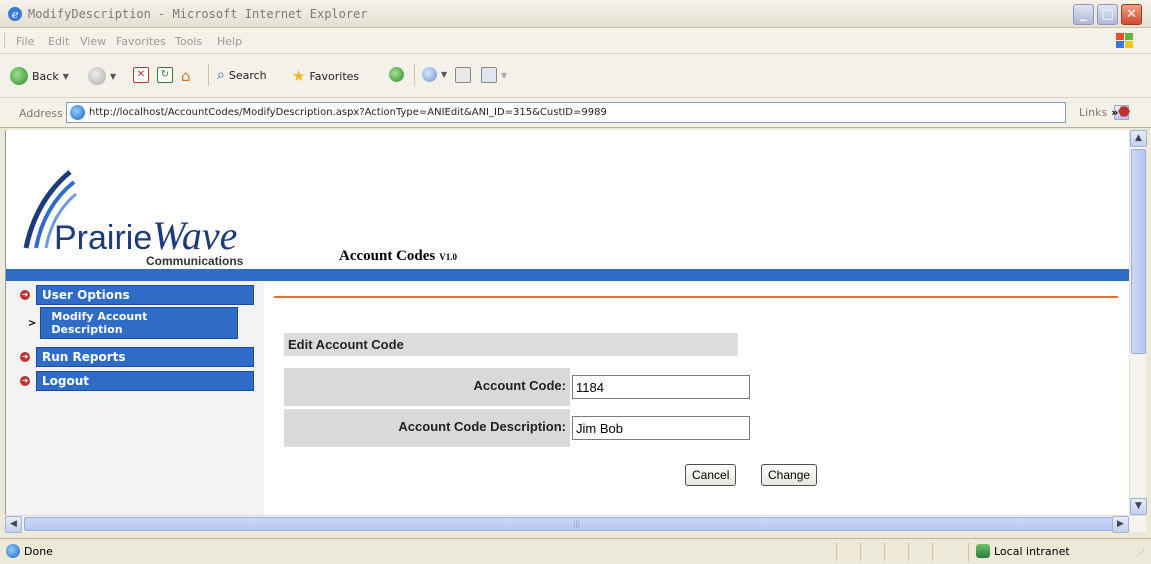  What do you see at coordinates (1120, 524) in the screenshot?
I see `scroll-right-icon: ▶` at bounding box center [1120, 524].